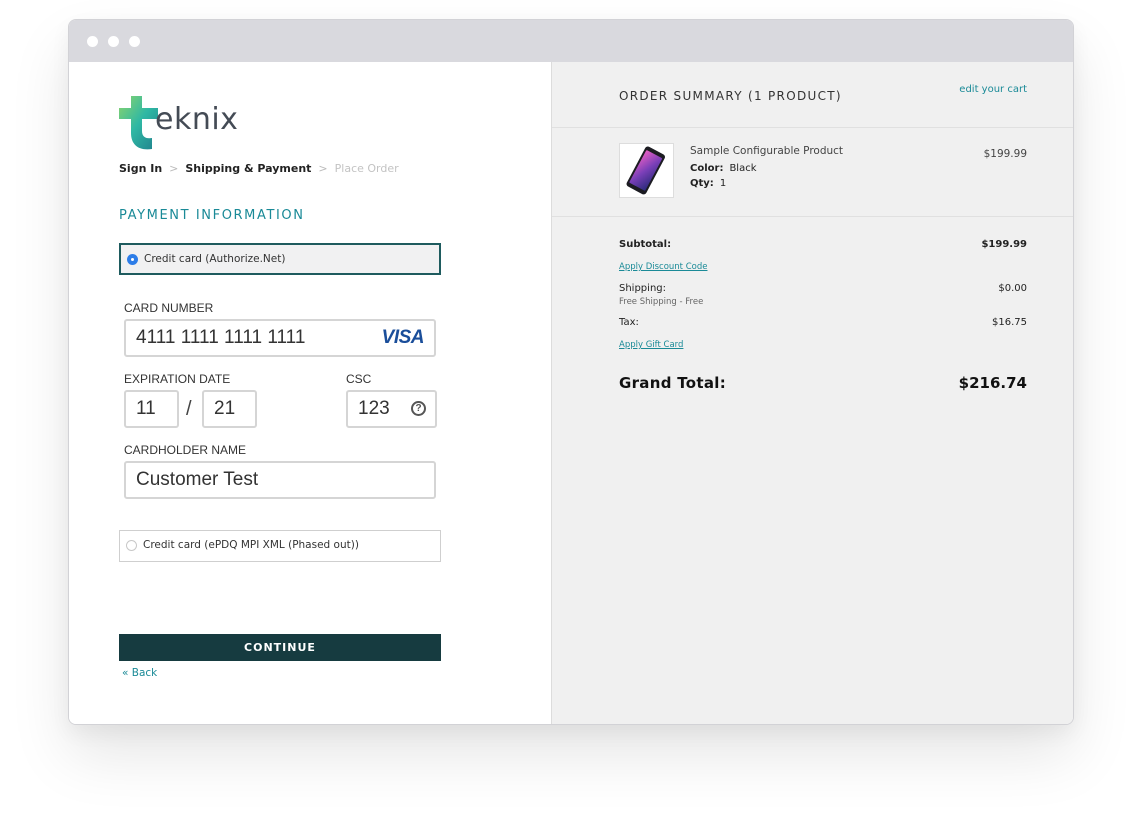 The width and height of the screenshot is (1140, 840). What do you see at coordinates (140, 168) in the screenshot?
I see `breadcrumb-sign-in: Sign In` at bounding box center [140, 168].